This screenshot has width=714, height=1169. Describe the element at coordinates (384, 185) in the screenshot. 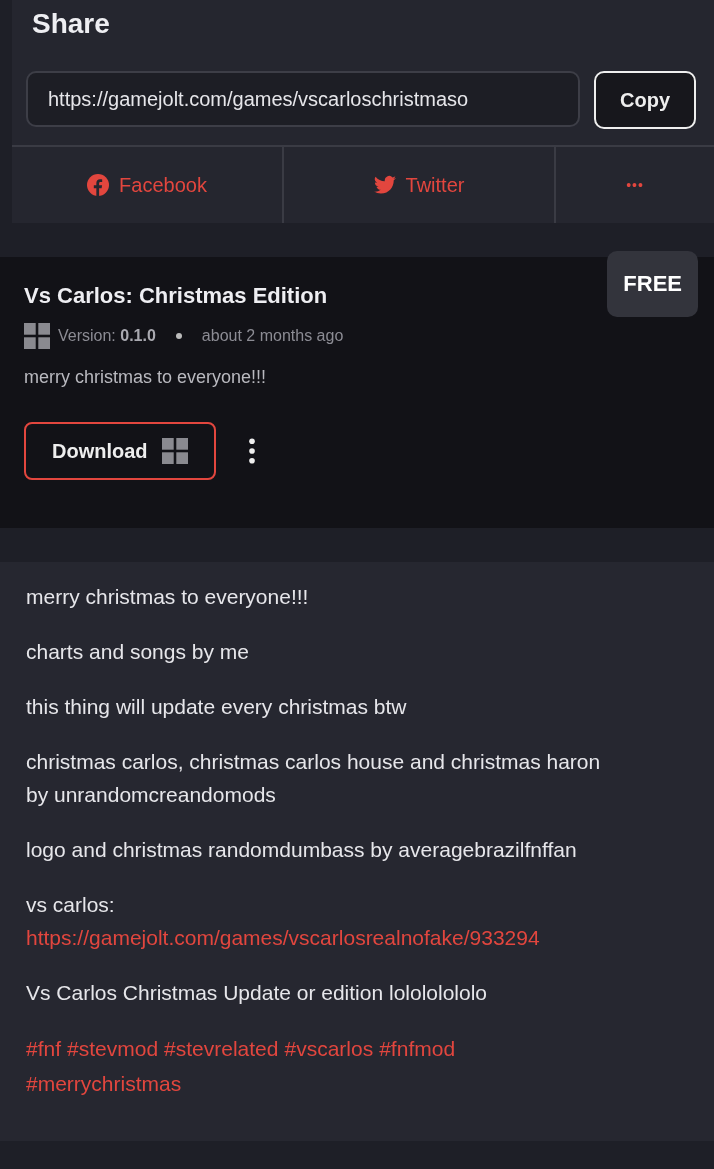

I see `bird-icon` at that location.